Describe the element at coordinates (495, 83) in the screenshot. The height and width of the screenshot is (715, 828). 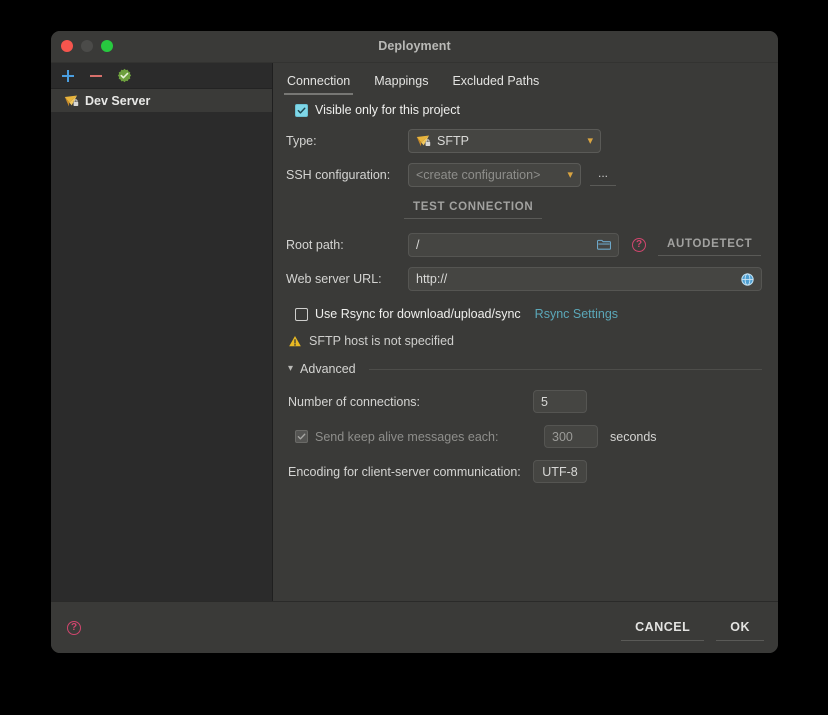
I see `tab-excluded-paths: Excluded Paths` at that location.